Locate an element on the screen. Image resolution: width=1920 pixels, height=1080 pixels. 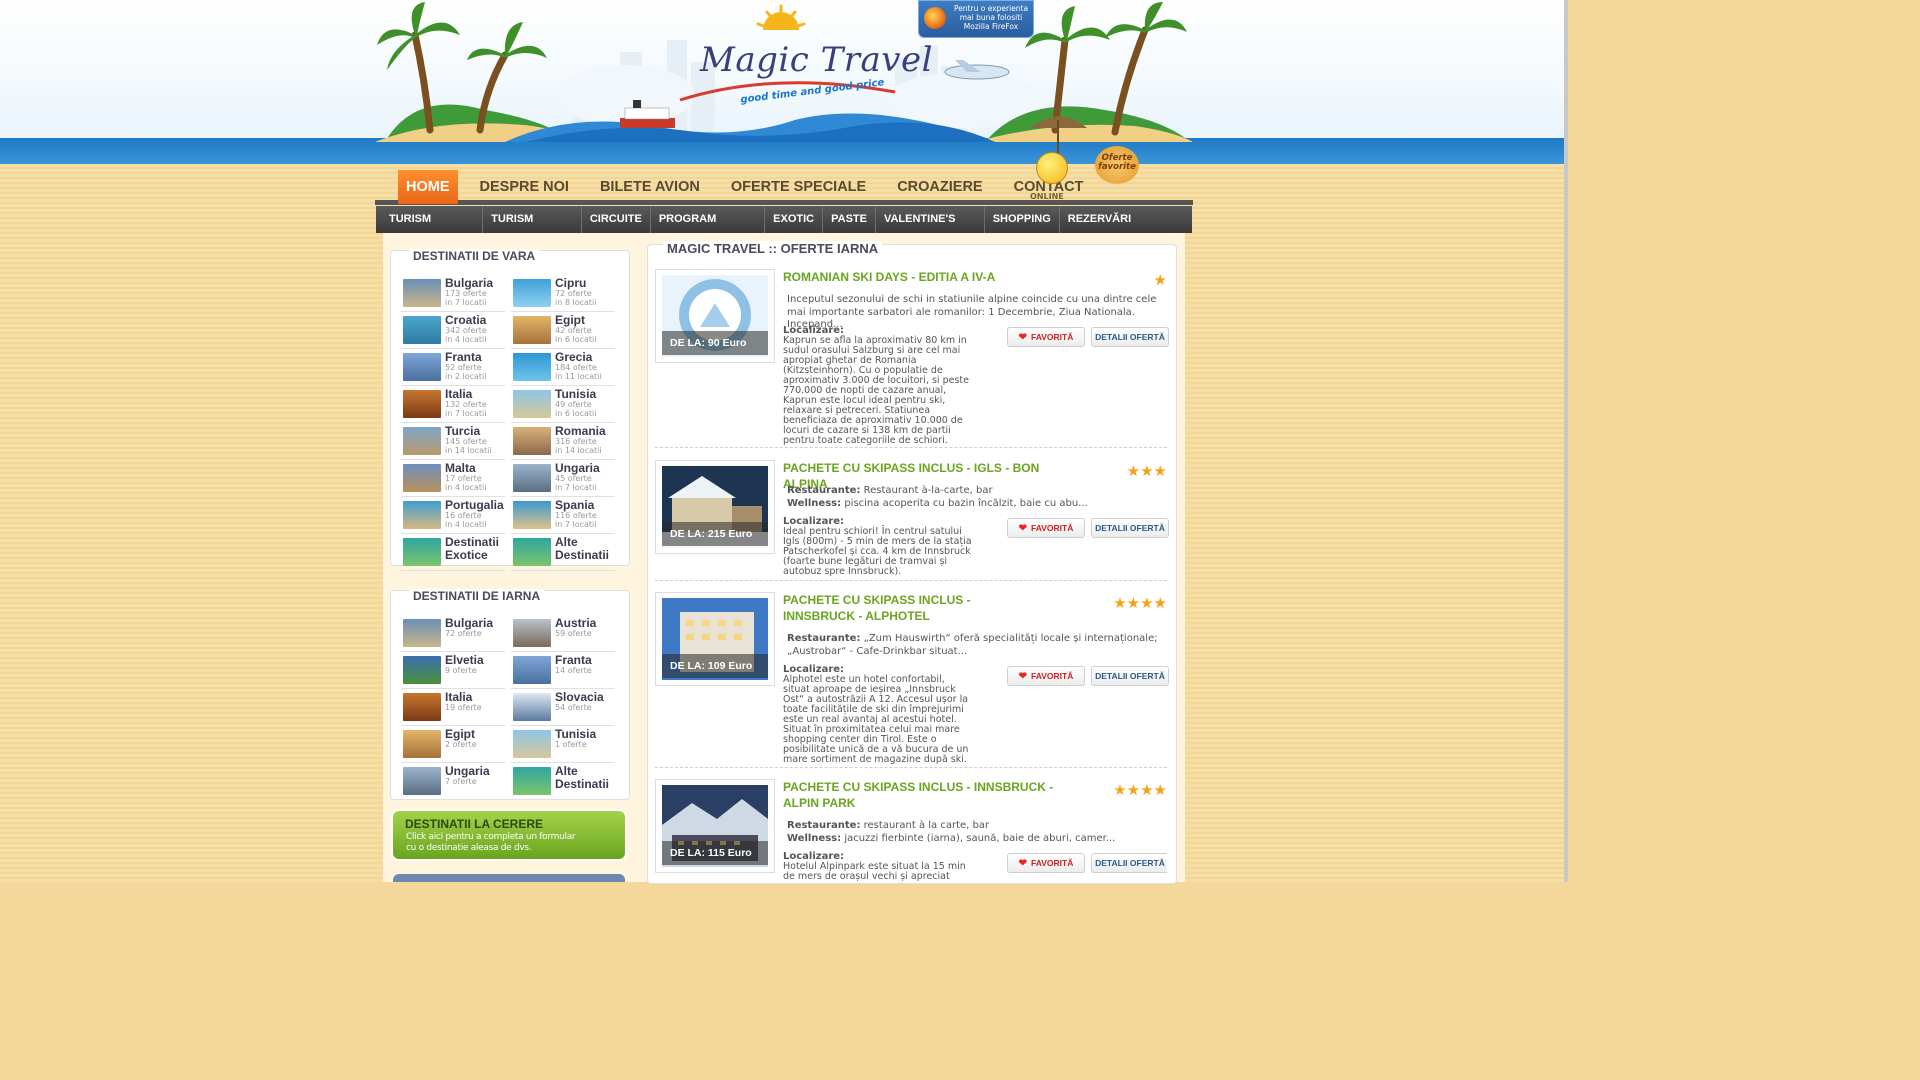
offer-title: ROMANIAN SKI DAYS - EDITIA A IV-A is located at coordinates (913, 277).